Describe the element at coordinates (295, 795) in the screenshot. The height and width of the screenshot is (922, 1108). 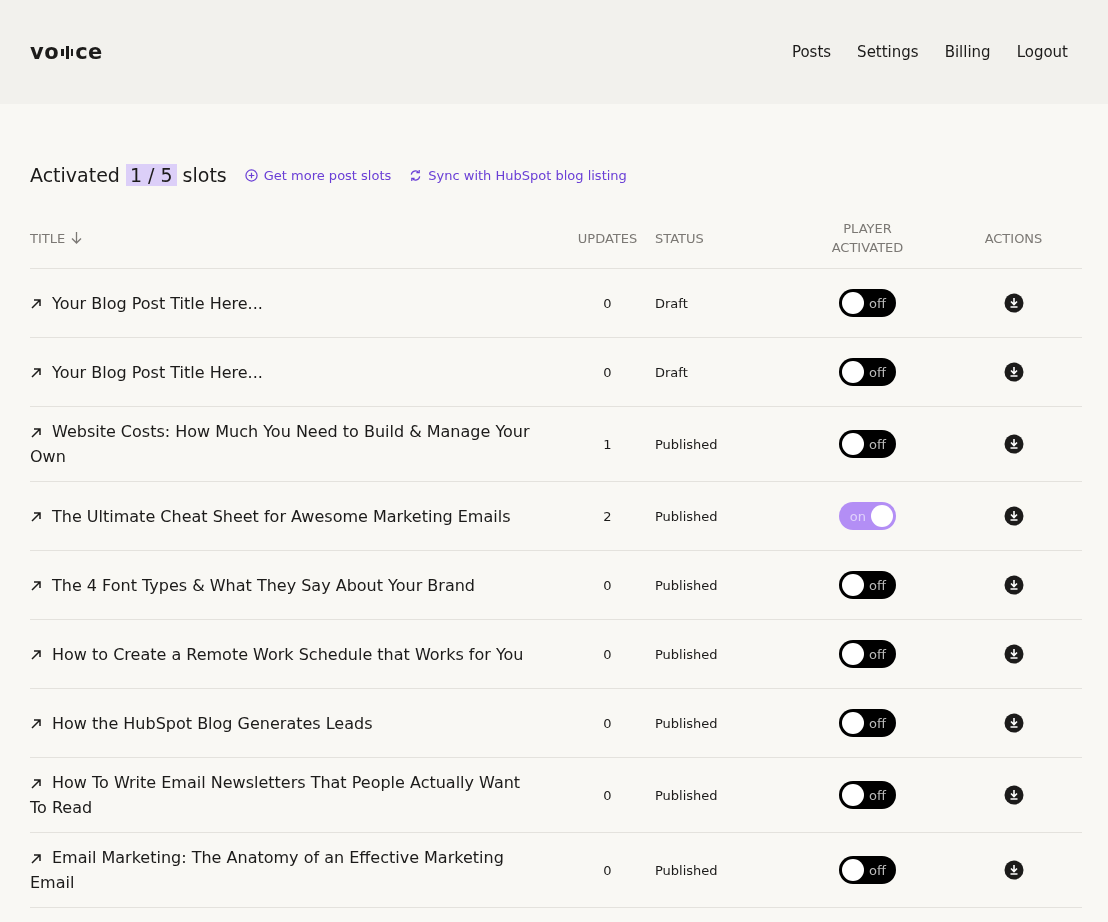
I see `post-title-link: How To Write Email Newsletters That People Actually Want To Read` at that location.